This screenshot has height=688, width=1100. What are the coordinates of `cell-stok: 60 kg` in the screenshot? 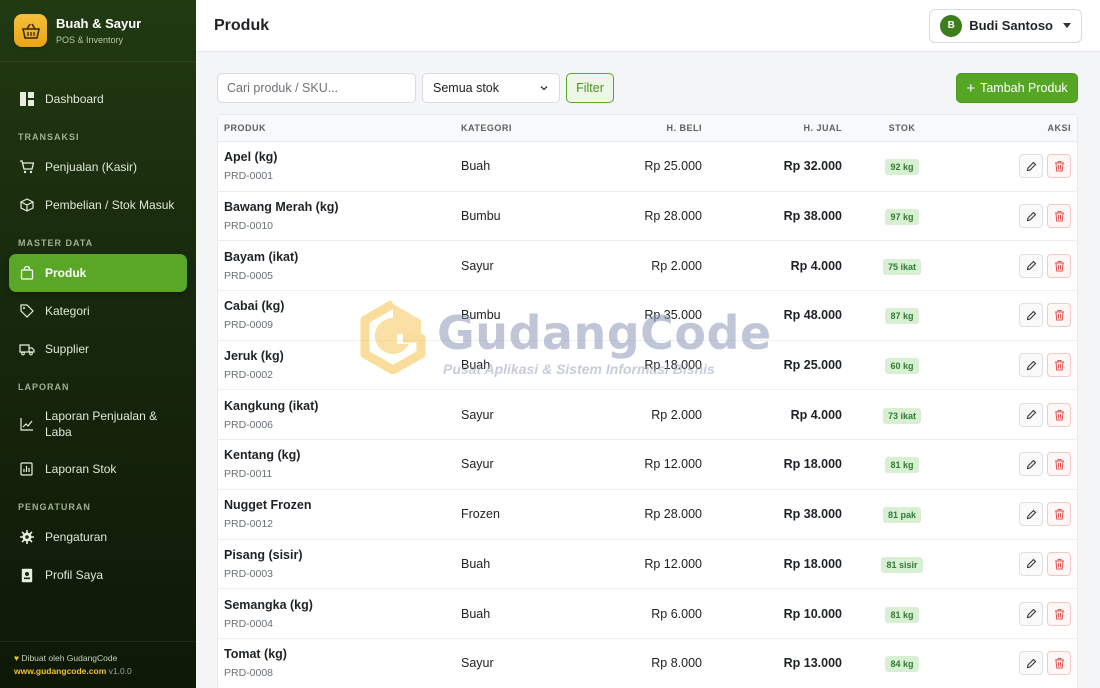 It's located at (902, 365).